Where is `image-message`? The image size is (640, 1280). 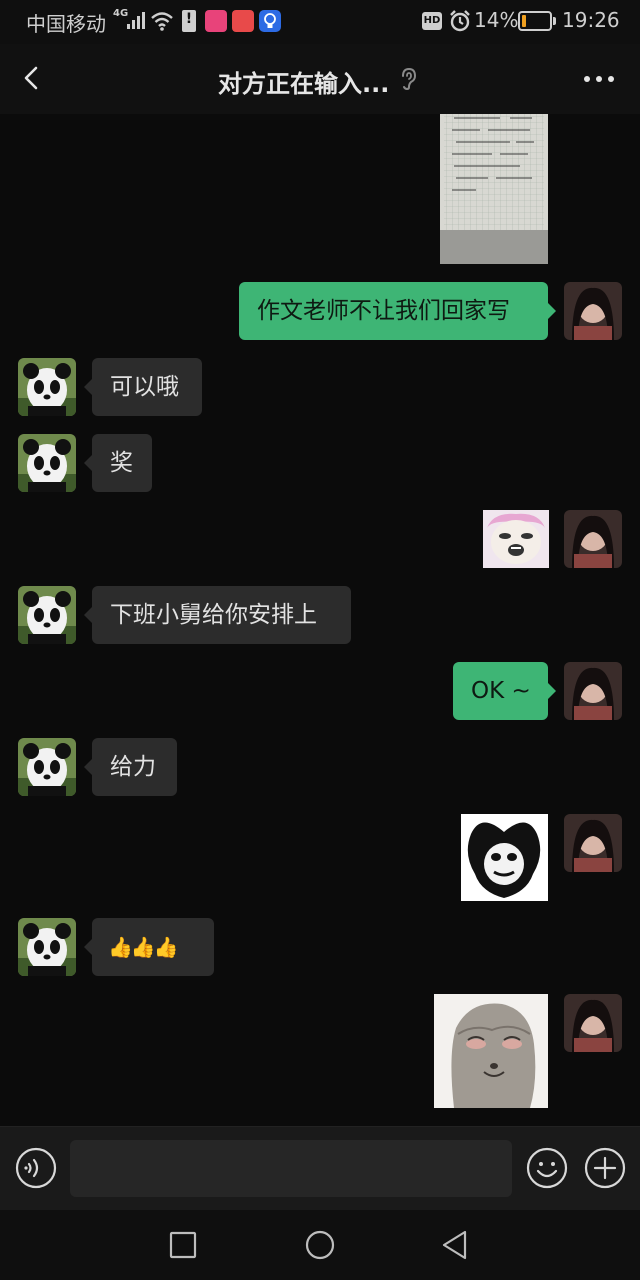
image-message is located at coordinates (494, 189).